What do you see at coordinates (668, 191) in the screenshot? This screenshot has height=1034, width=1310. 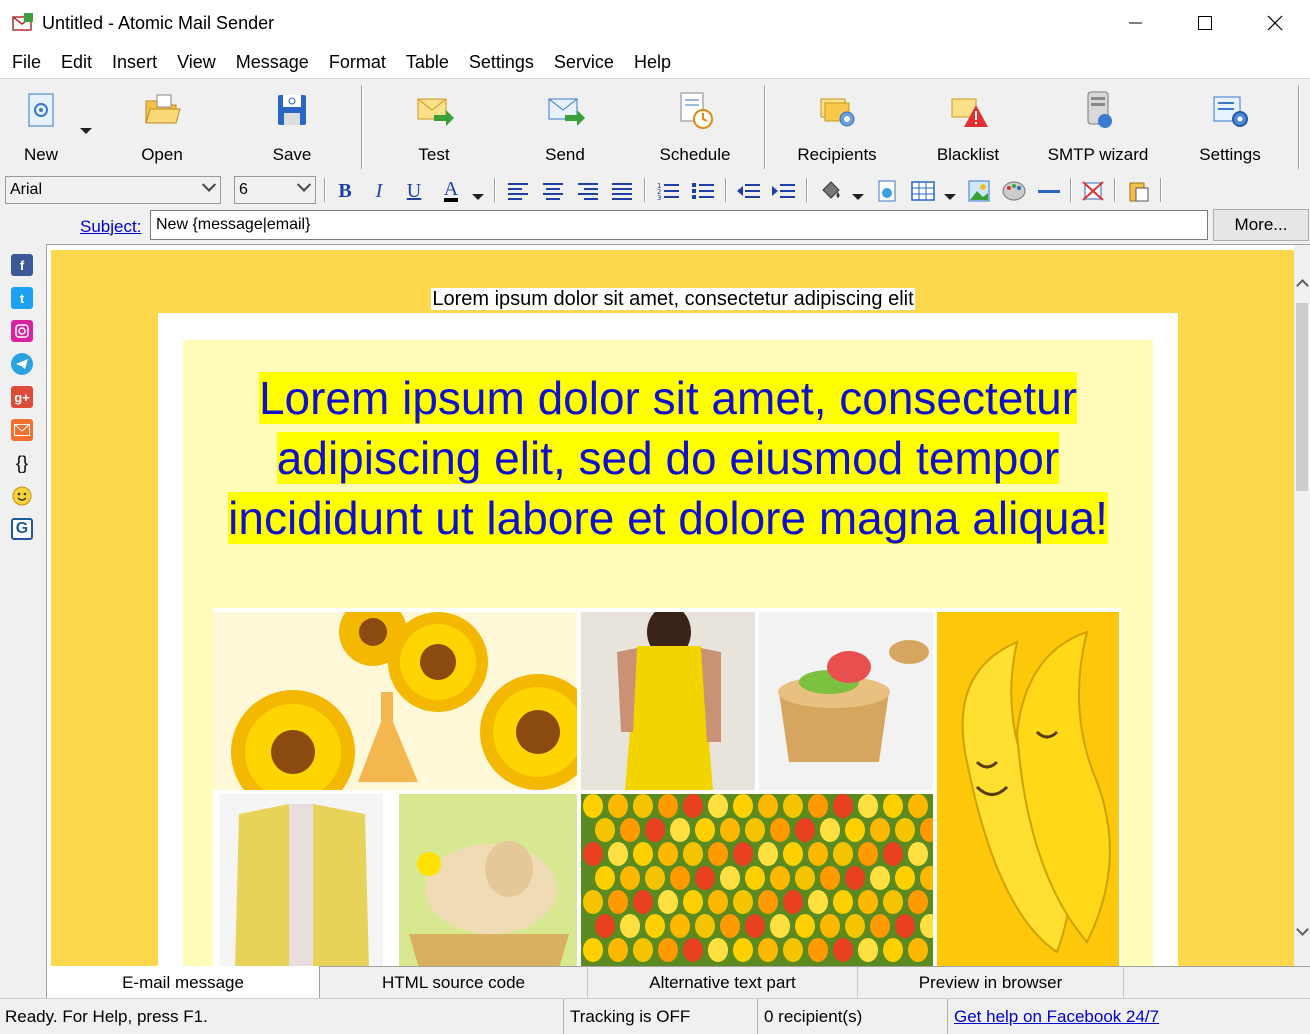 I see `numbered-list-icon: 123` at bounding box center [668, 191].